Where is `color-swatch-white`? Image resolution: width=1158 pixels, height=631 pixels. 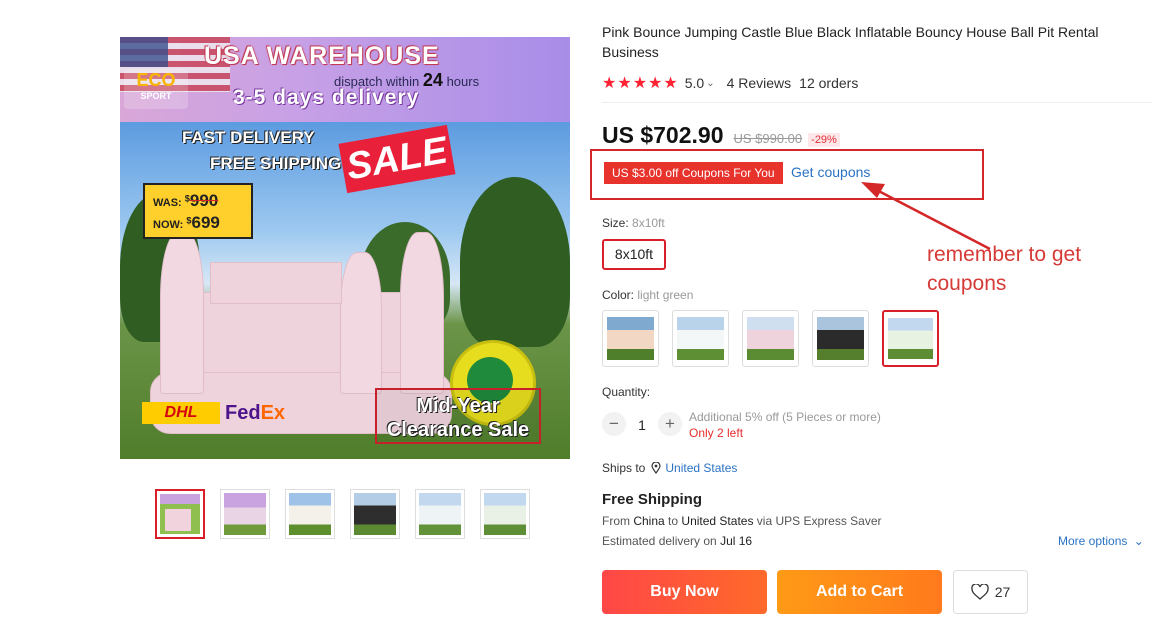 color-swatch-white is located at coordinates (700, 338).